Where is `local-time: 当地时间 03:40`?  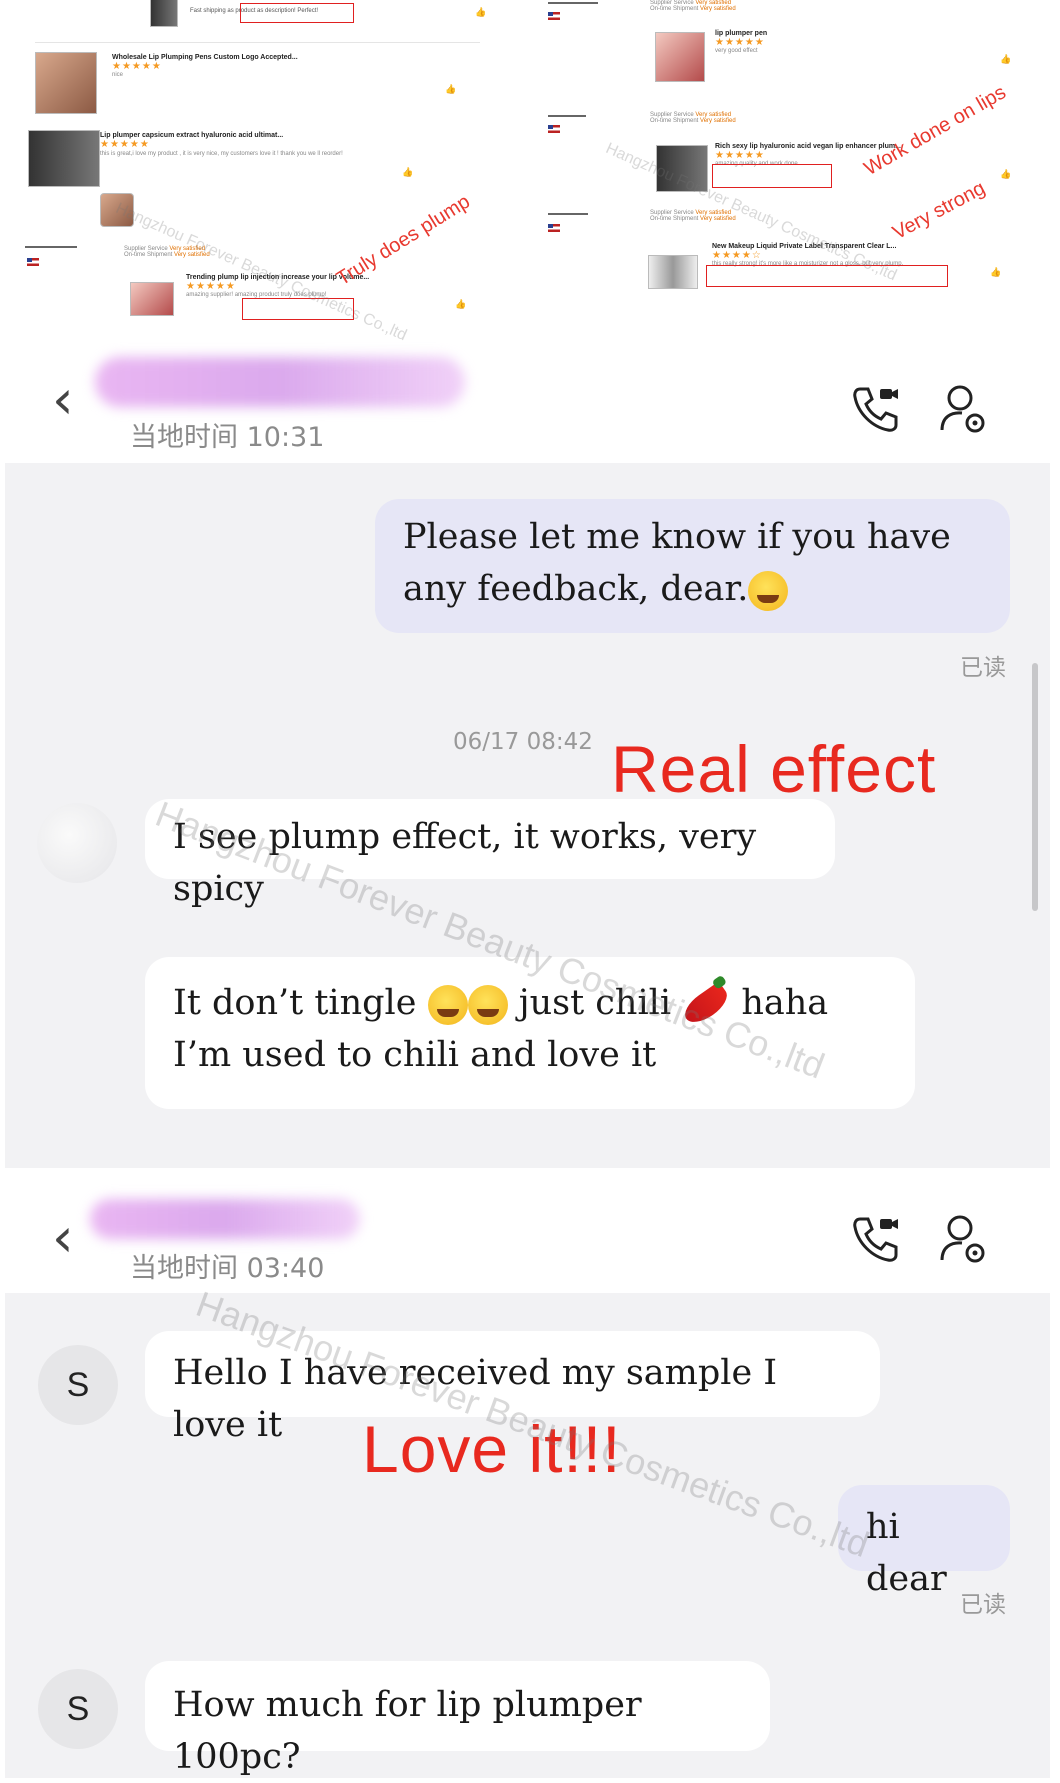 local-time: 当地时间 03:40 is located at coordinates (227, 1268).